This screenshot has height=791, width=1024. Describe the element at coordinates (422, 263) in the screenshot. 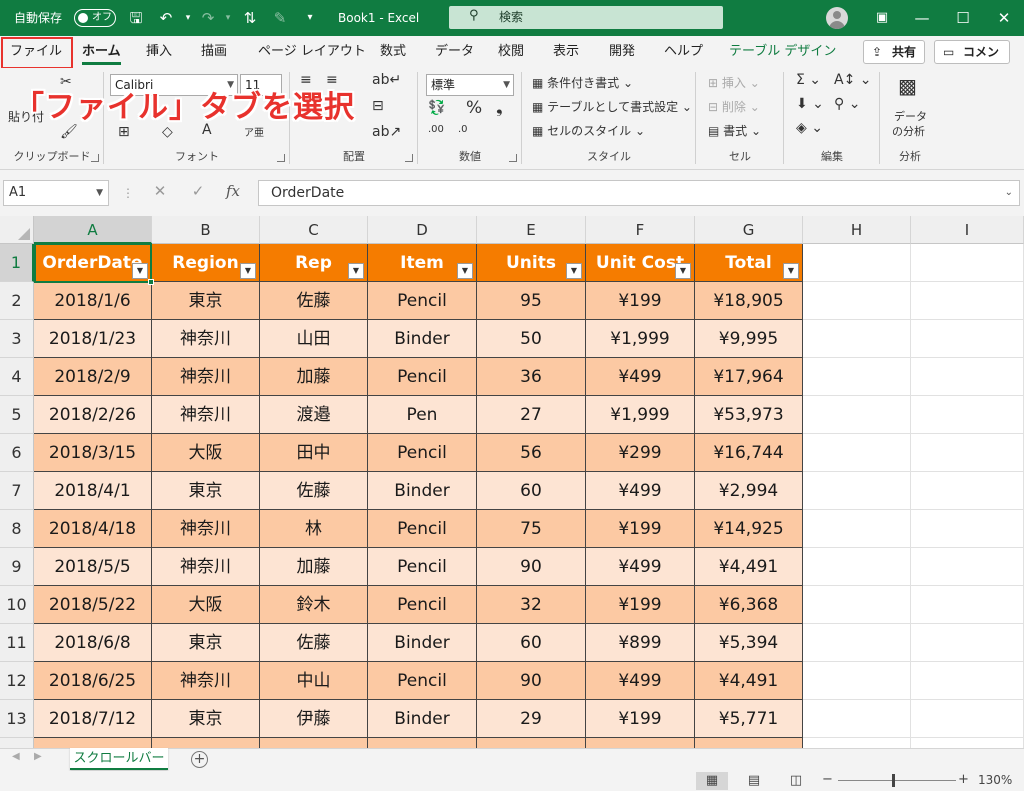

I see `table-header-cell: Item ▼` at that location.